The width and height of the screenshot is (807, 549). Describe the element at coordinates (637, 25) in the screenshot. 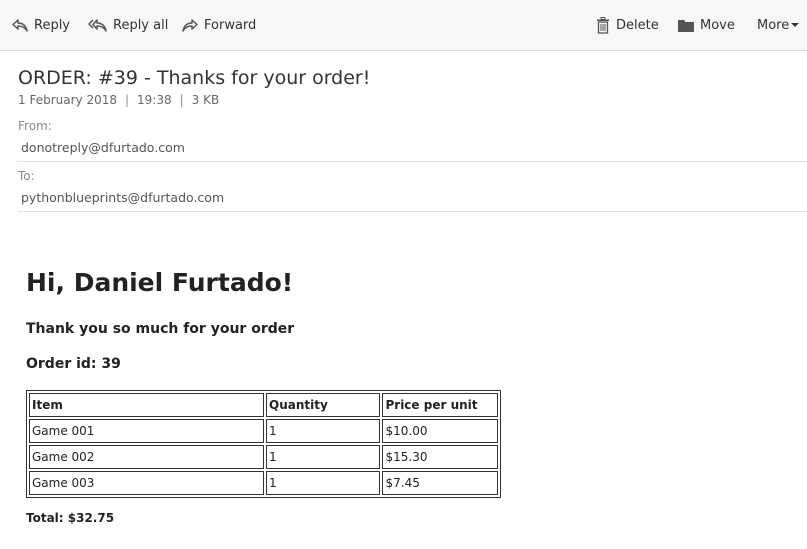

I see `delete-label: Delete` at that location.